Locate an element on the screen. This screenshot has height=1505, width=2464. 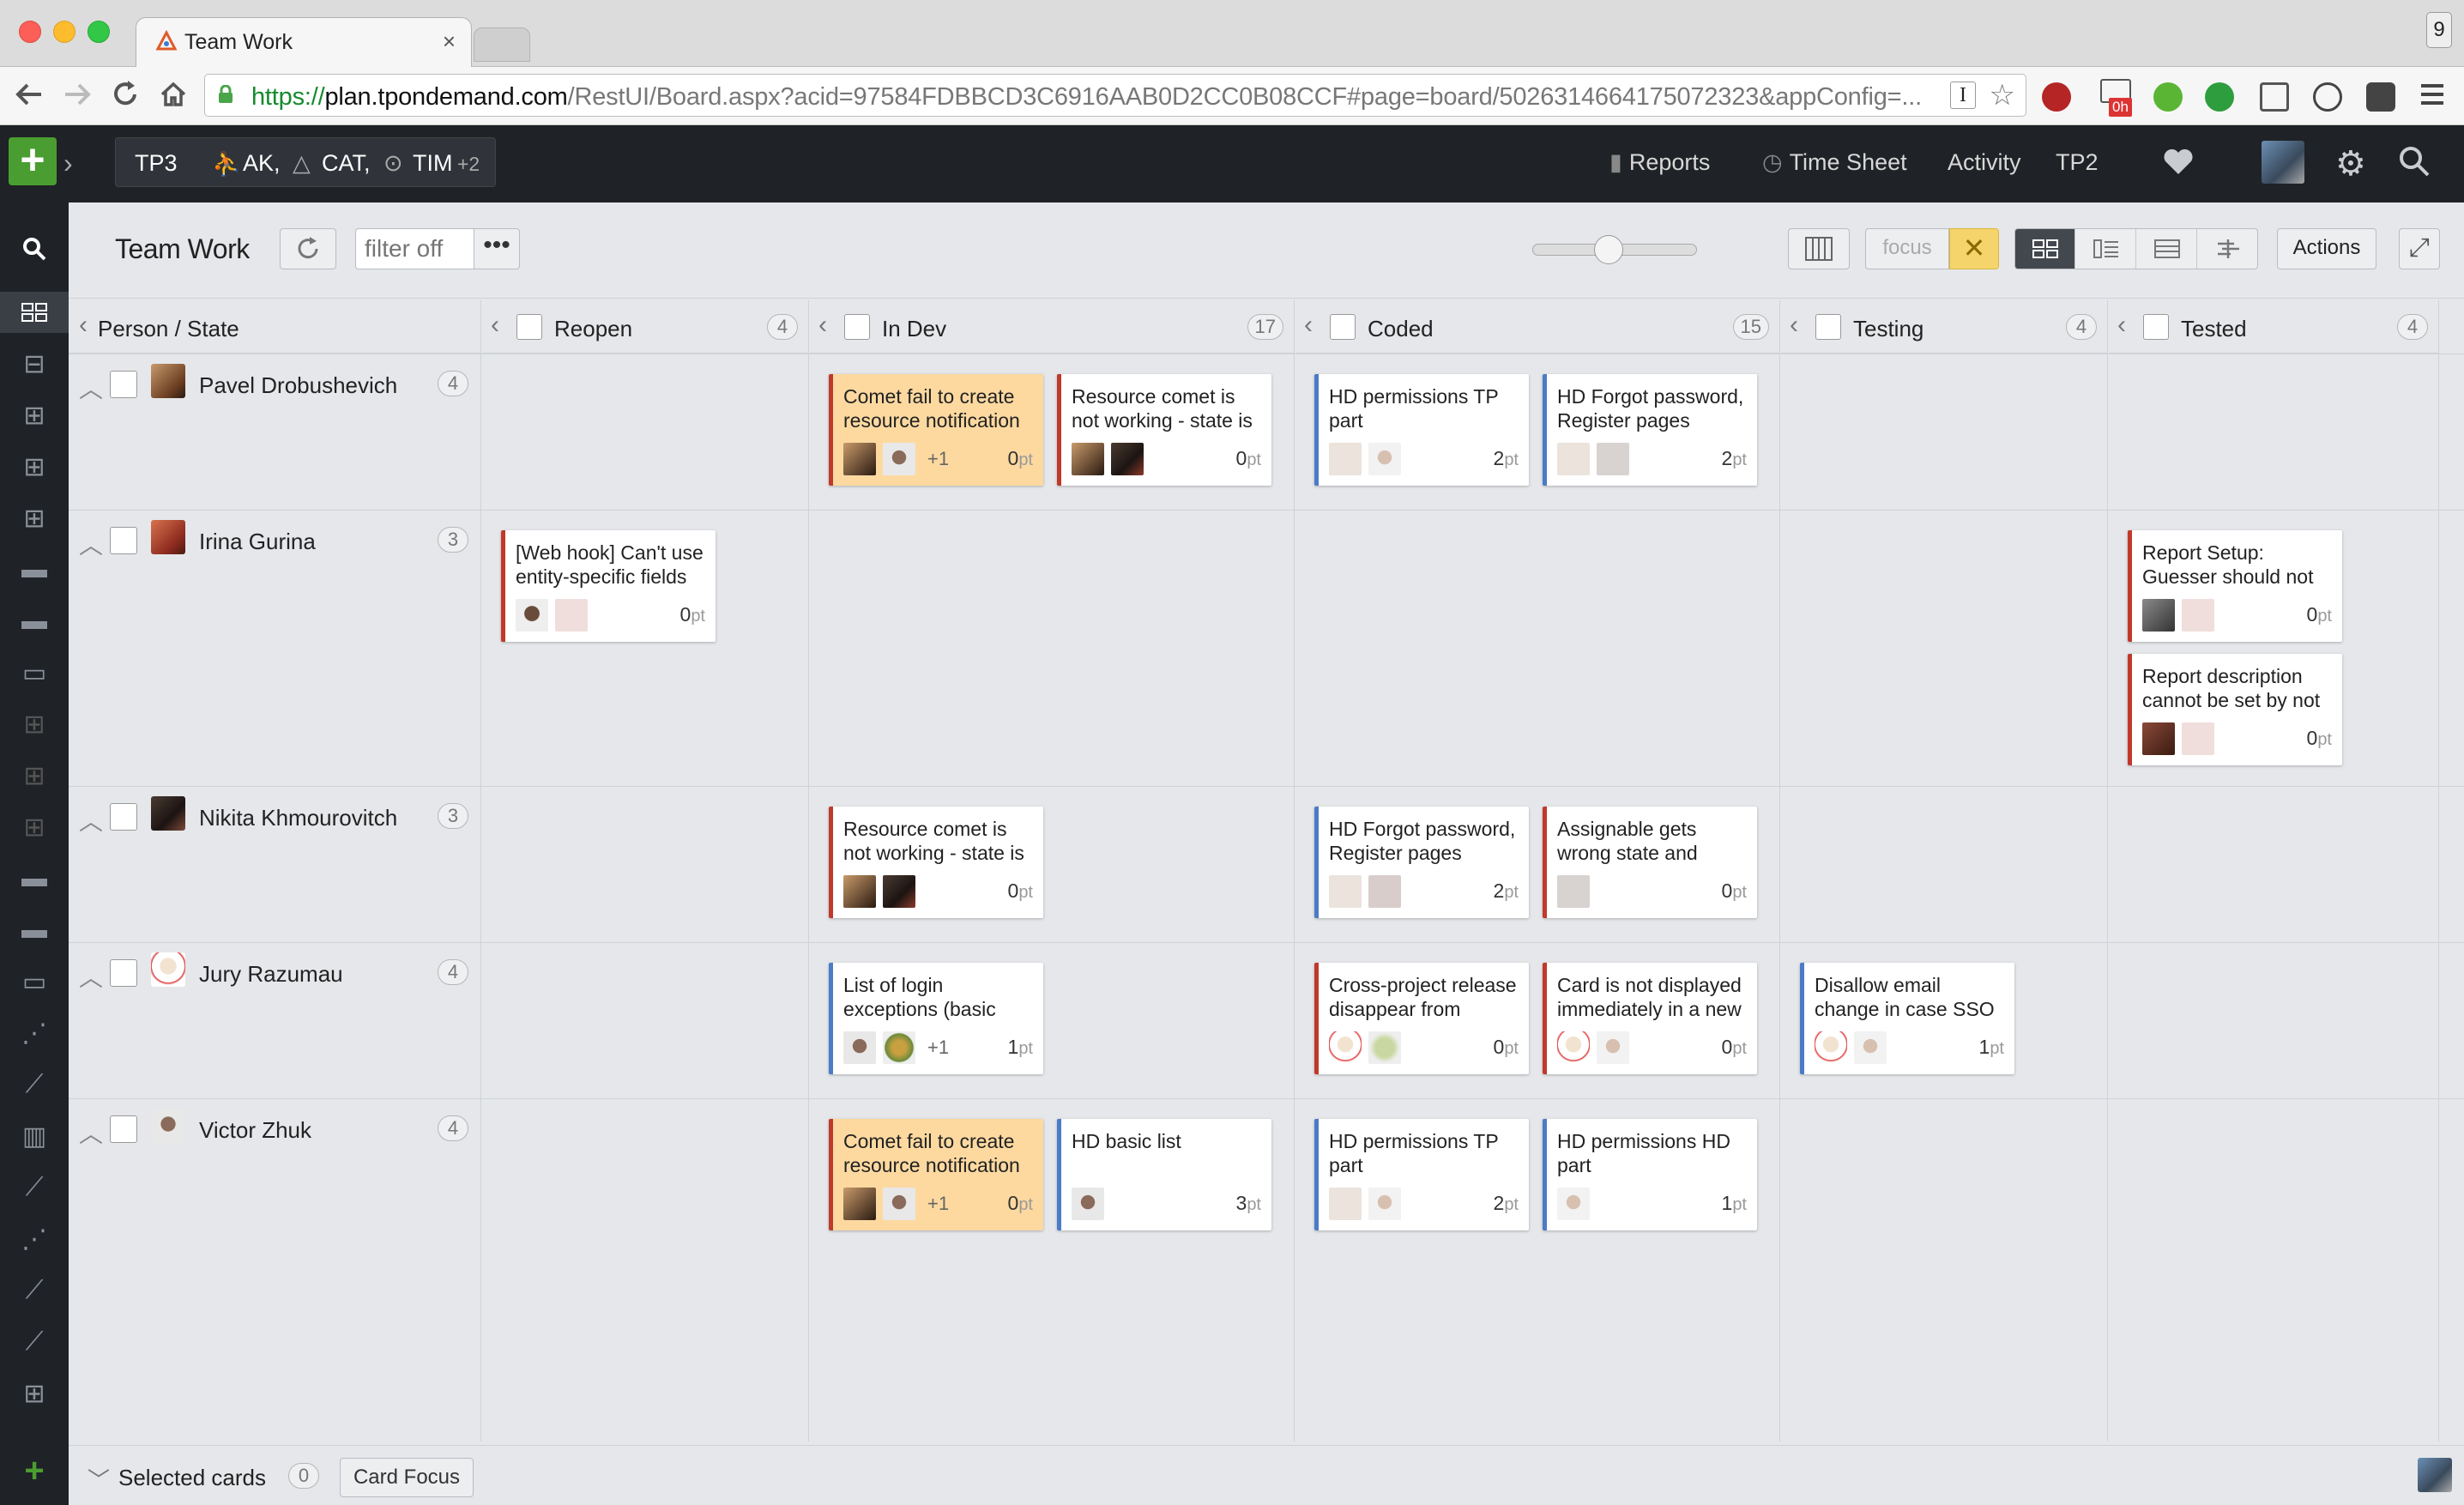
search-icon is located at coordinates (34, 248).